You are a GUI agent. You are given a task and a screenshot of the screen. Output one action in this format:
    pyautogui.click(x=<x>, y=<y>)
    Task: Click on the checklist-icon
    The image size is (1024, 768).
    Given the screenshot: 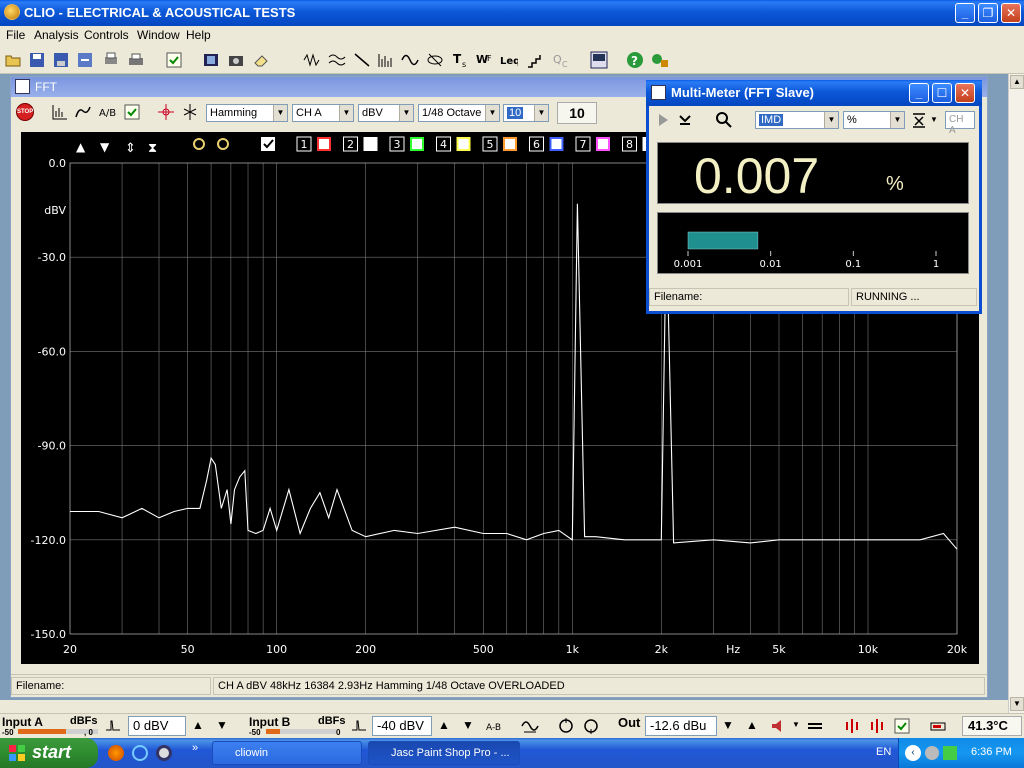 What is the action you would take?
    pyautogui.click(x=174, y=60)
    